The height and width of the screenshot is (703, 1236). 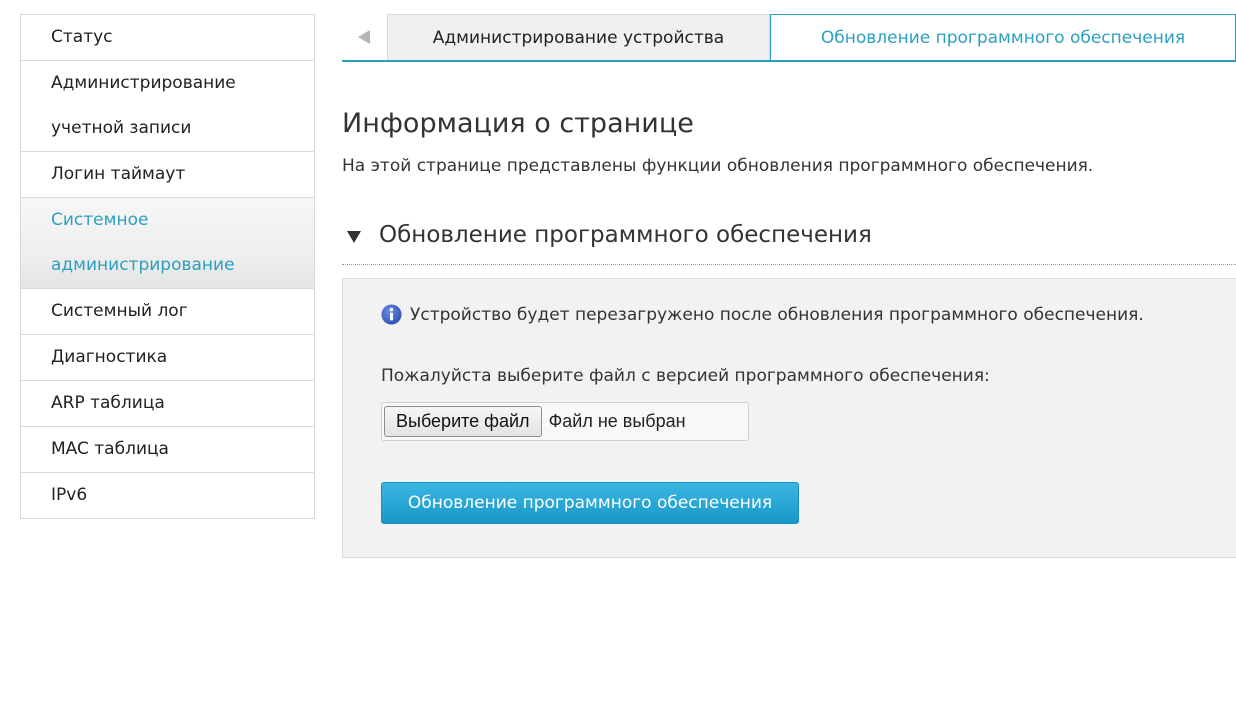 What do you see at coordinates (617, 421) in the screenshot?
I see `file-status-text: Файл не выбран` at bounding box center [617, 421].